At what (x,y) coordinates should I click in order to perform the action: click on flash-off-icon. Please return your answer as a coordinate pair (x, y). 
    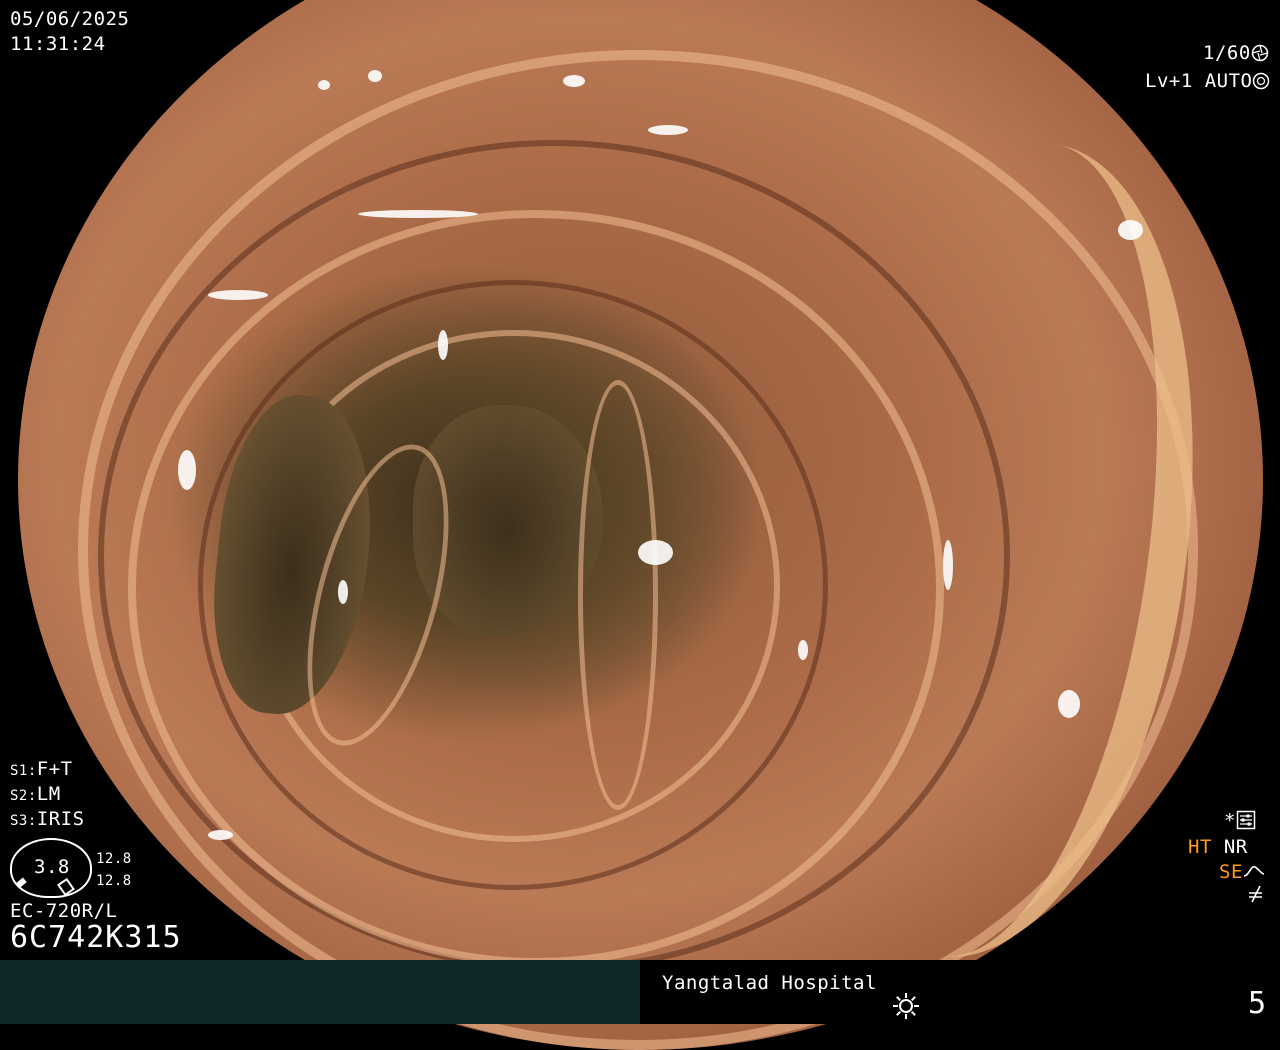
    Looking at the image, I should click on (1256, 896).